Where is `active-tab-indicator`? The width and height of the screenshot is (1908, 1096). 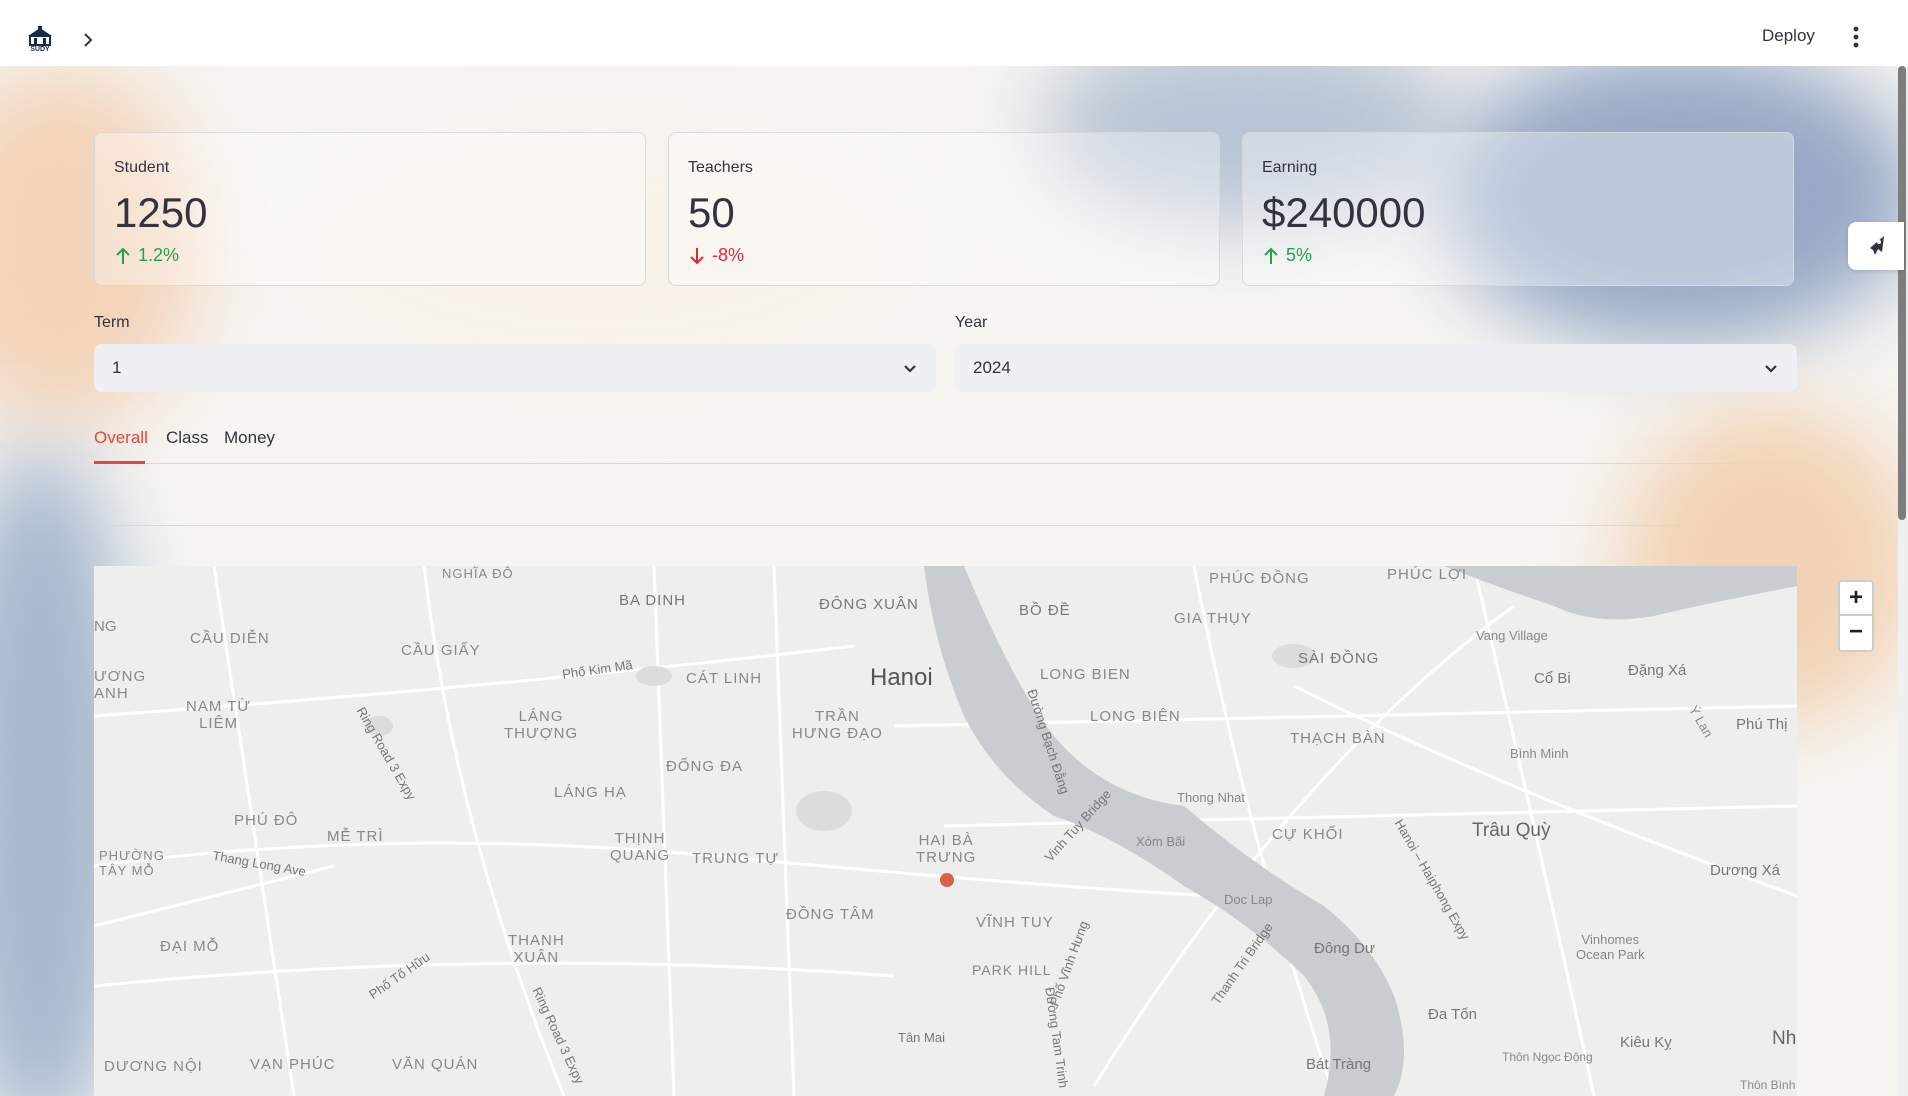
active-tab-indicator is located at coordinates (119, 462).